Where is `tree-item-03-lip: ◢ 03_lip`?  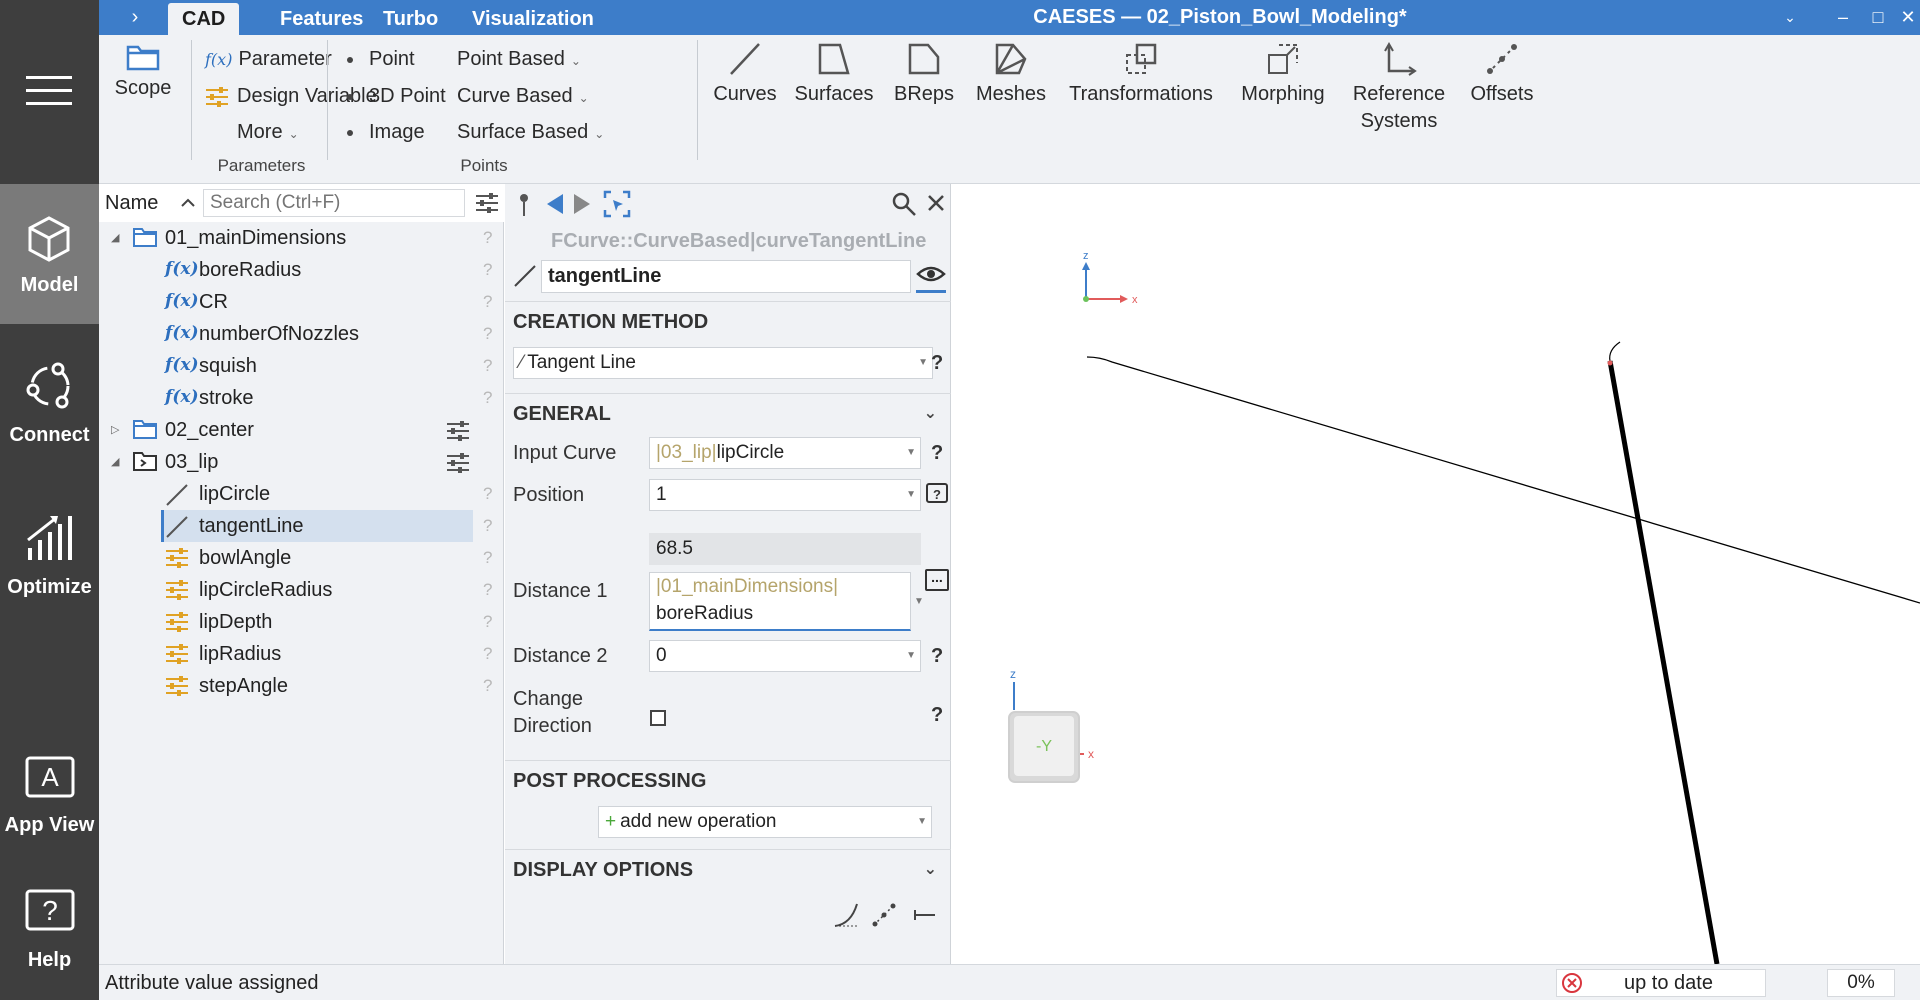 tree-item-03-lip: ◢ 03_lip is located at coordinates (301, 462).